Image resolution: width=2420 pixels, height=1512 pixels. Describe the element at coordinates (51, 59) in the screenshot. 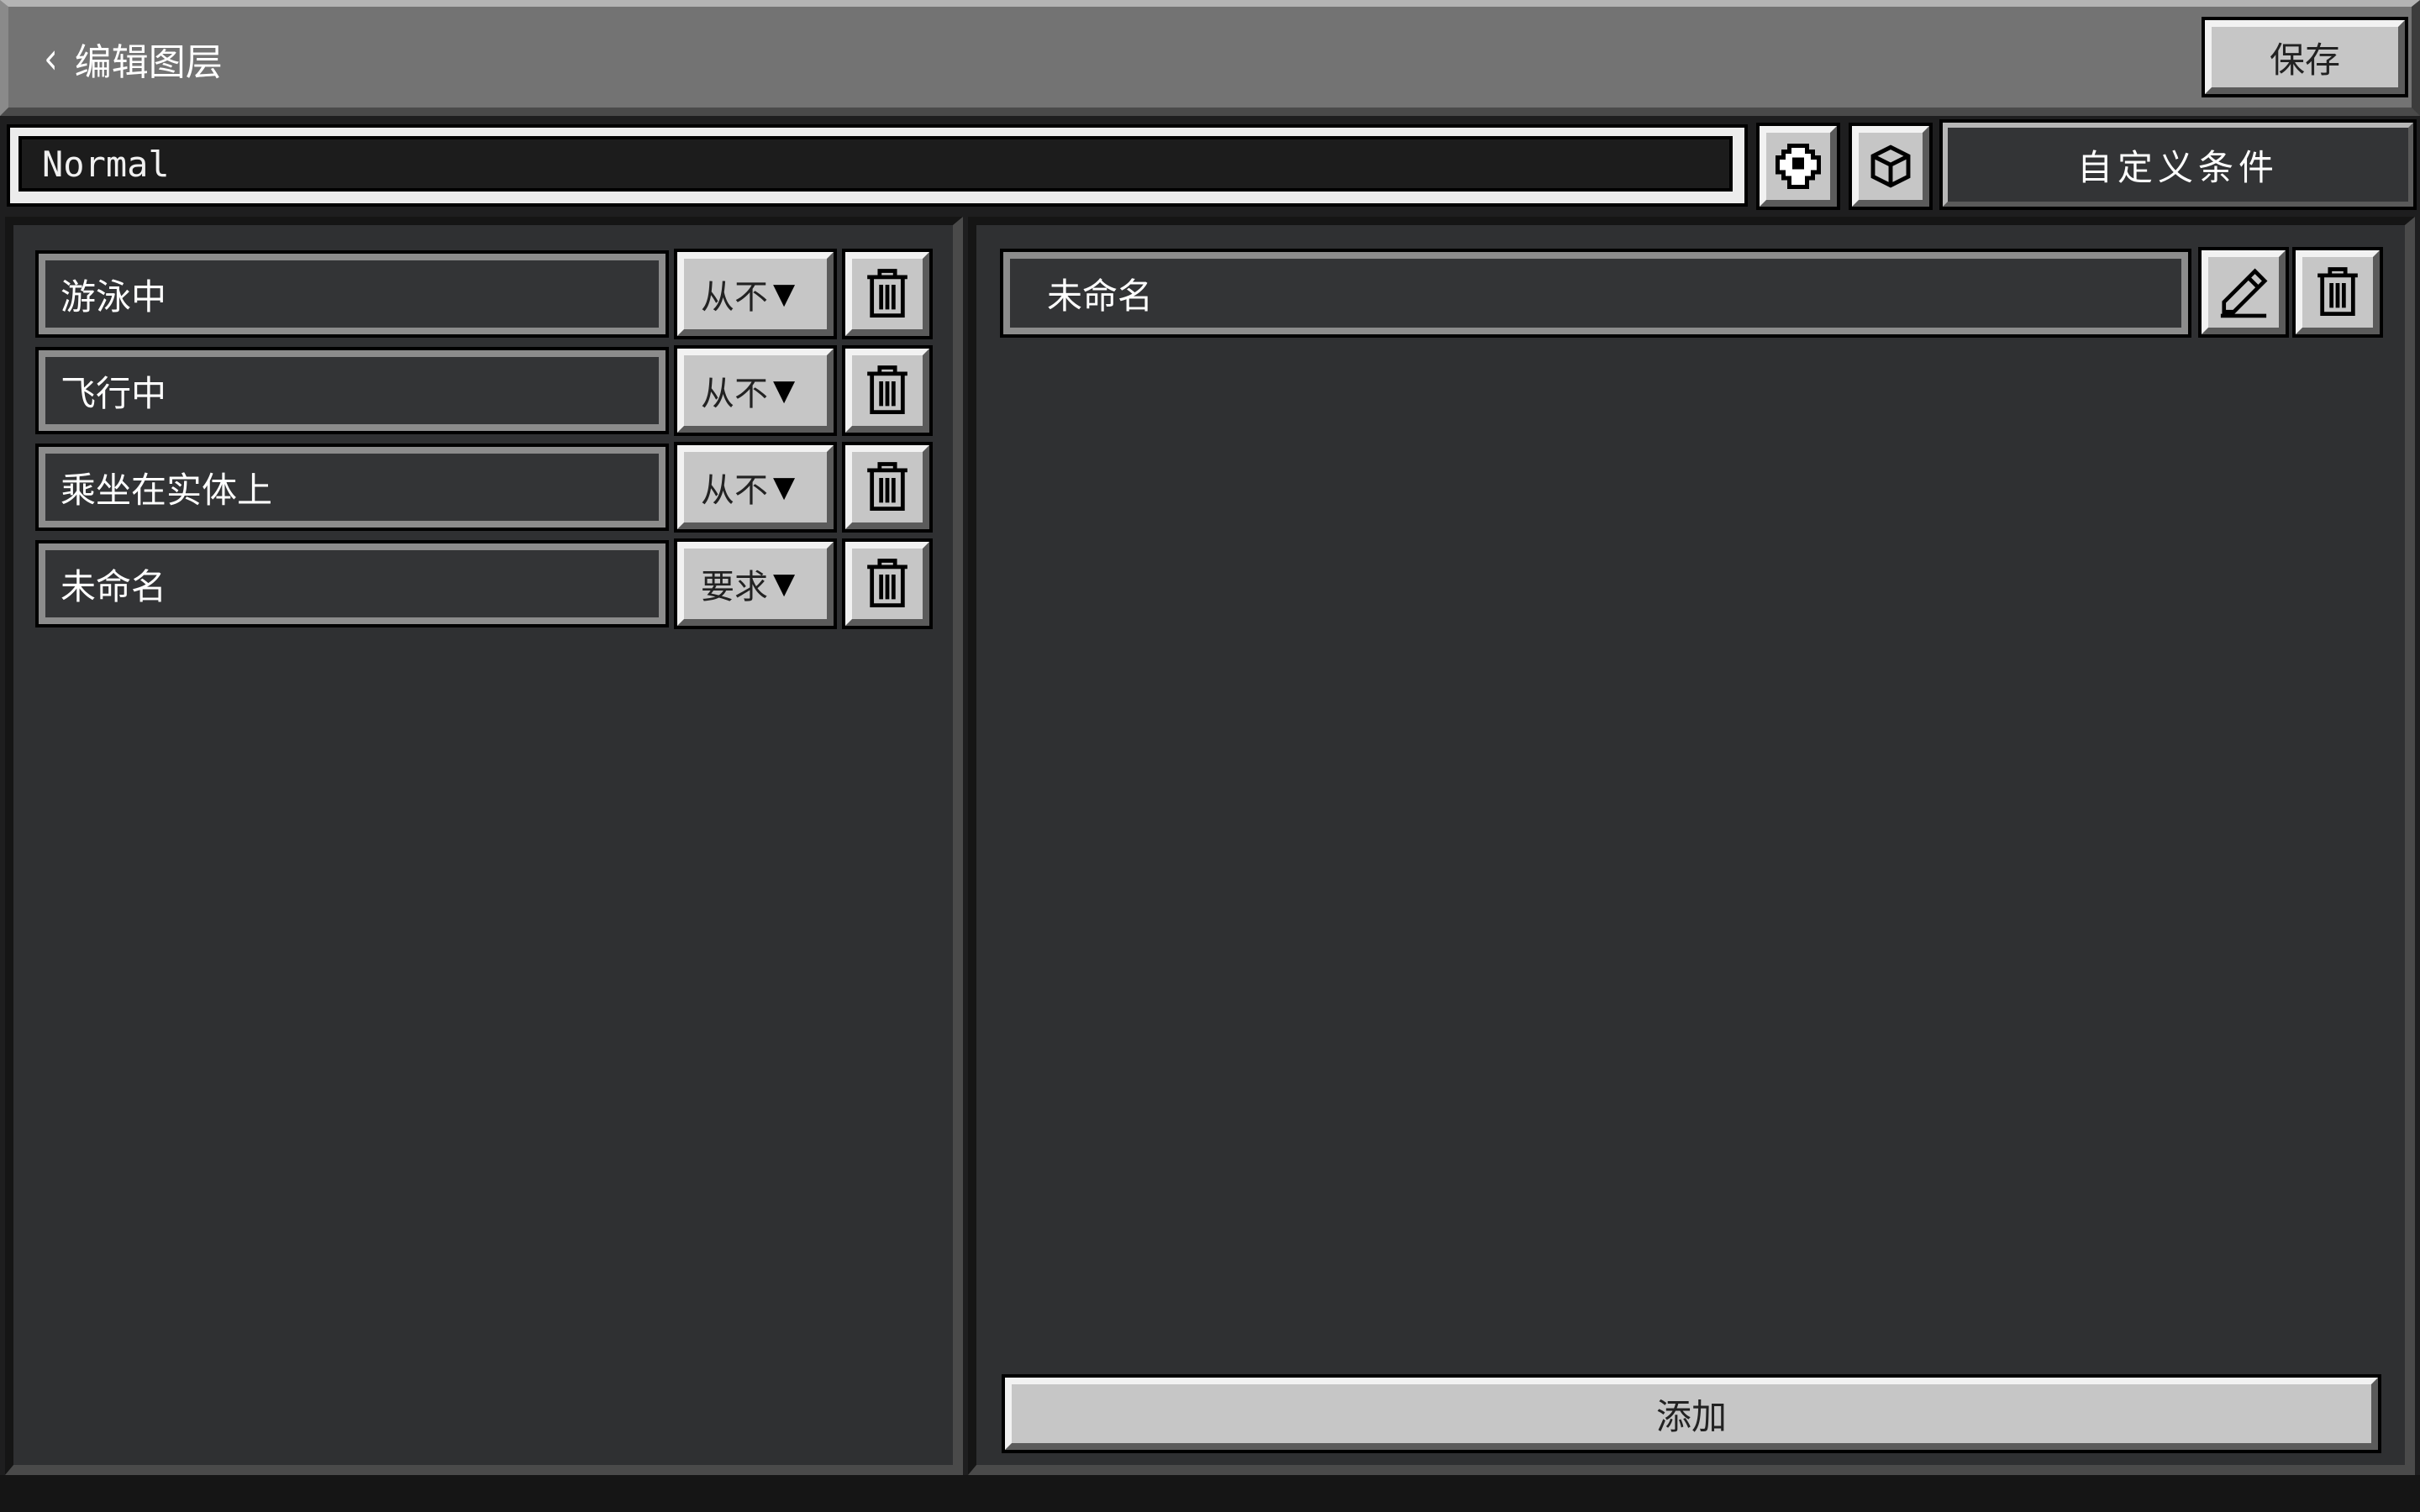

I see `chevron-left-icon: ‹` at that location.